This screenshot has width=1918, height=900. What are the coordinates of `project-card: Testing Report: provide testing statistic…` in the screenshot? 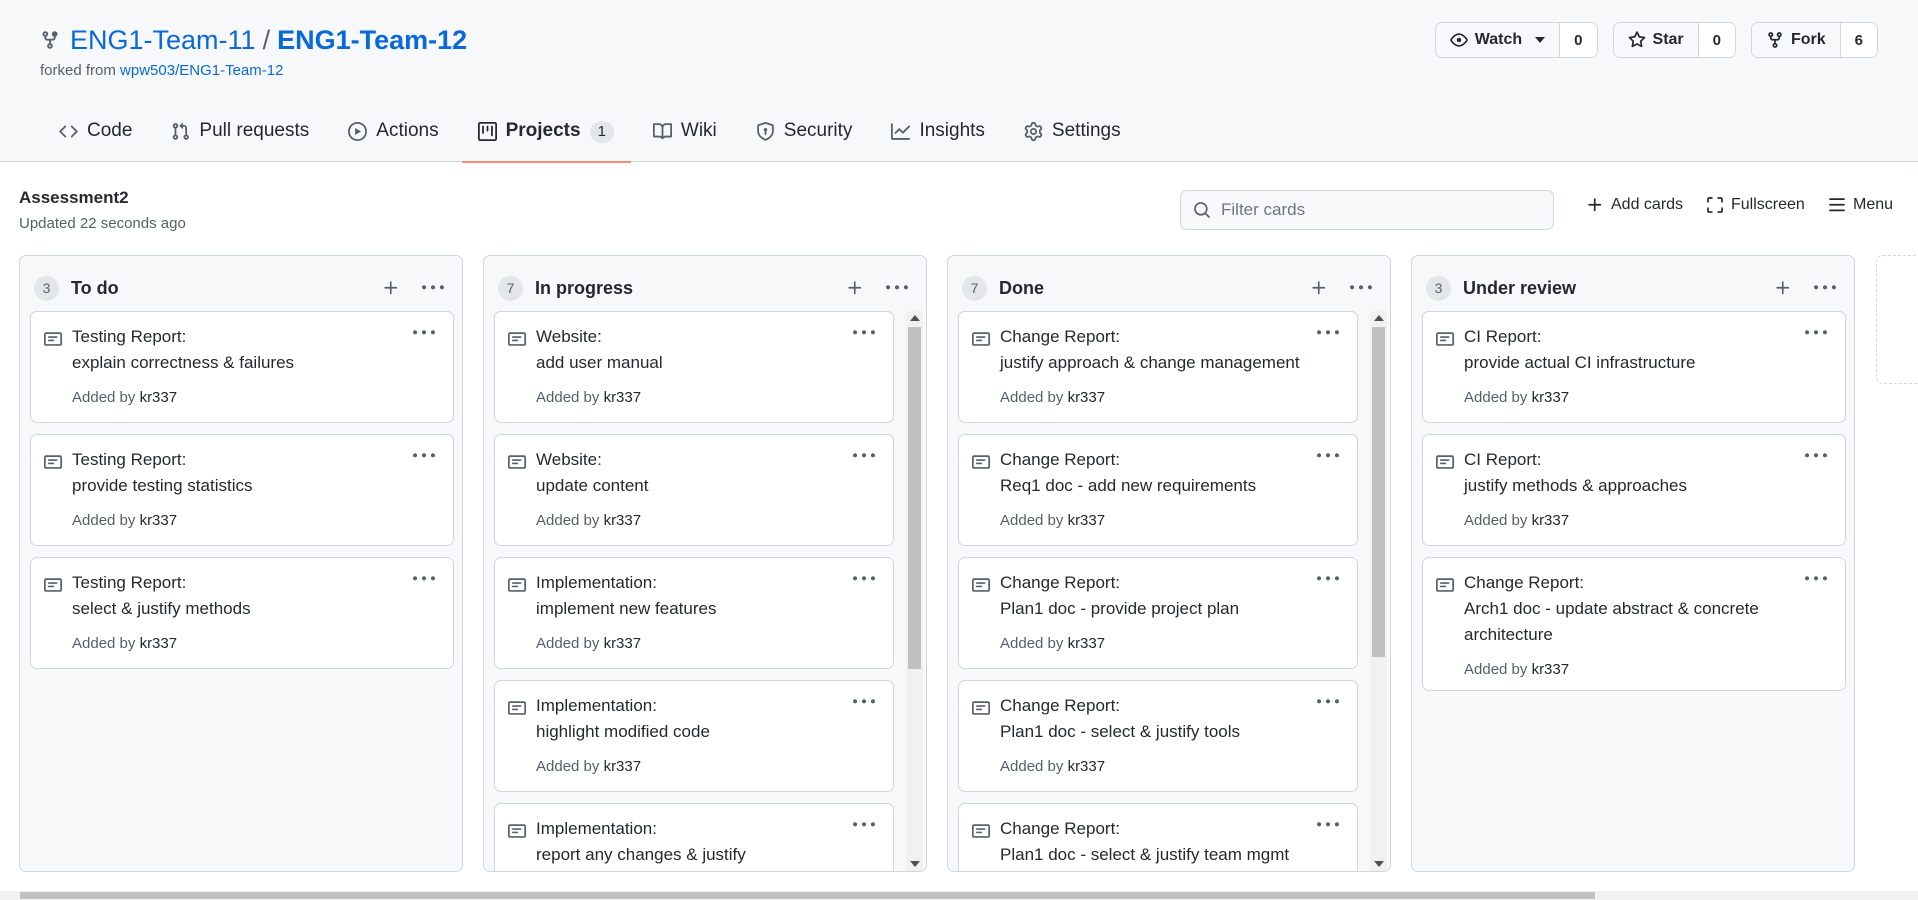 It's located at (242, 490).